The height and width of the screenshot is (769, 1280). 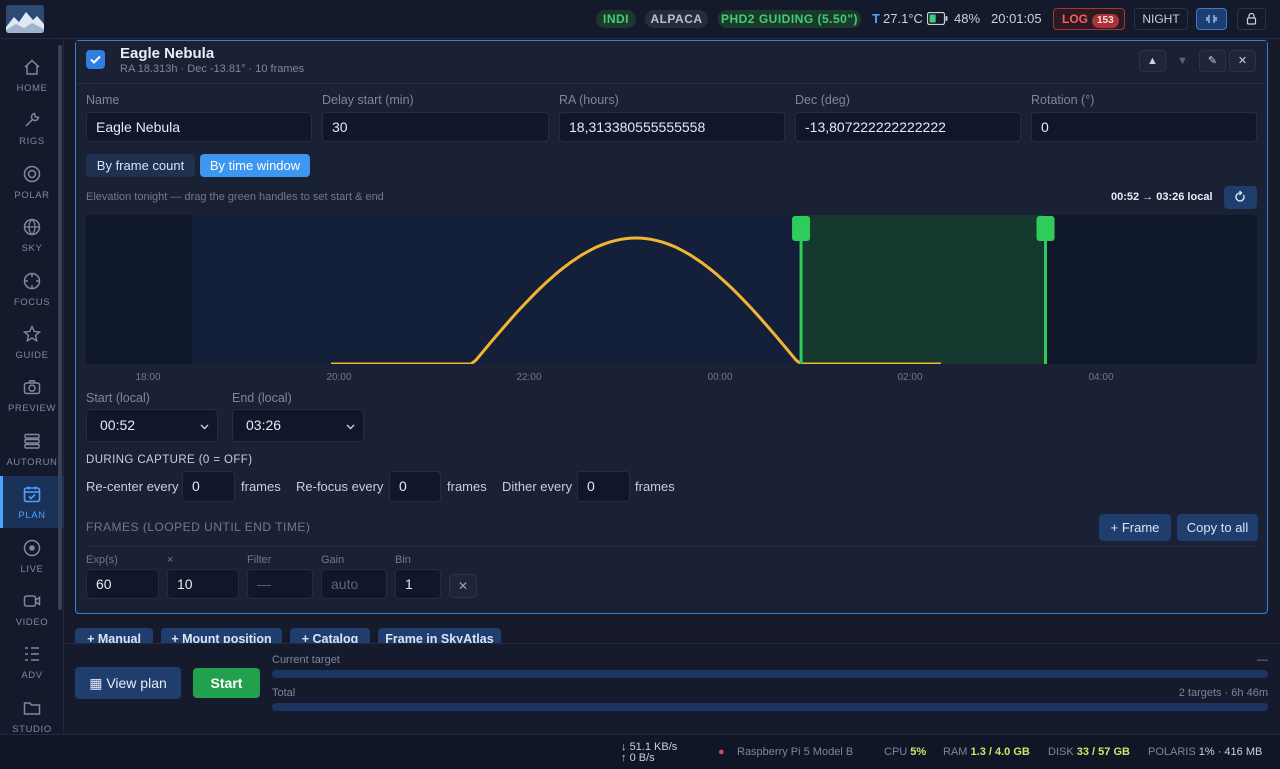 I want to click on sidebar-item-rigs: RIGS, so click(x=32, y=128).